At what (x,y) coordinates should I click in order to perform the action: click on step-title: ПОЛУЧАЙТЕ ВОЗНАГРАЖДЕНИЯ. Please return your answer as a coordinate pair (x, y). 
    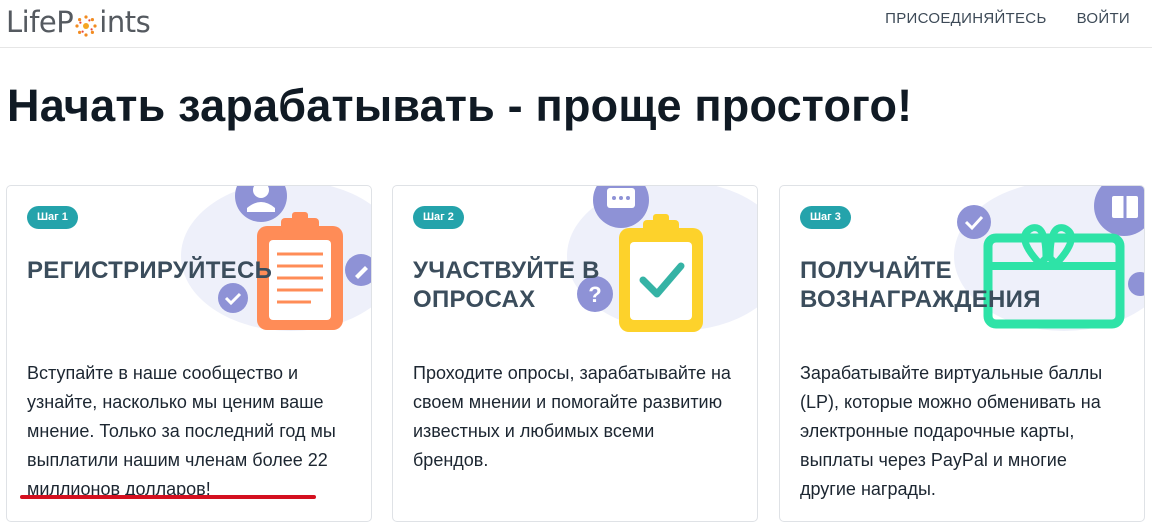
    Looking at the image, I should click on (920, 285).